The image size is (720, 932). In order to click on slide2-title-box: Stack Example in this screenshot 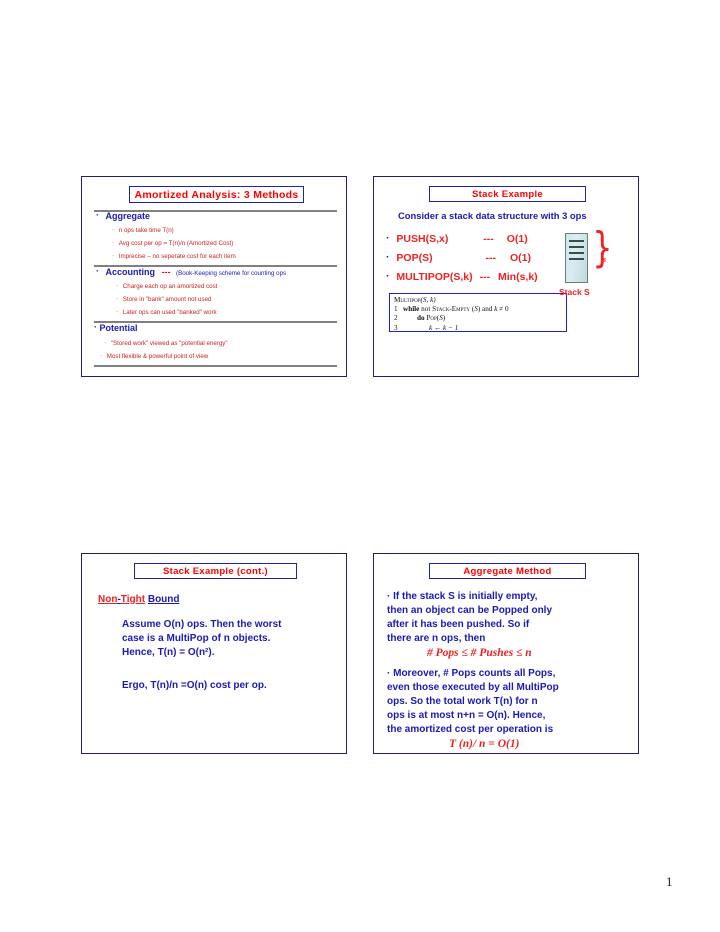, I will do `click(507, 194)`.